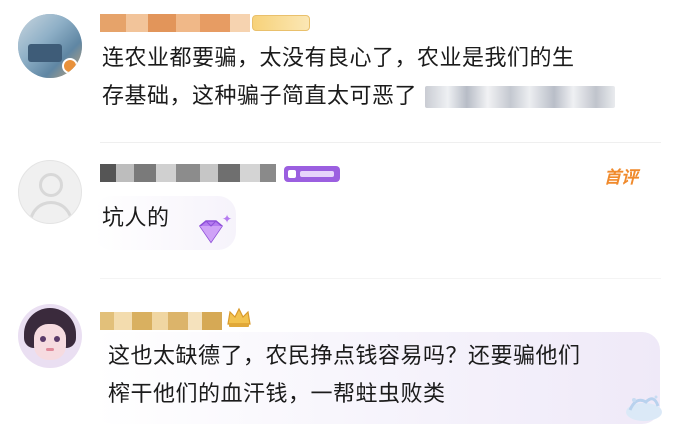 Image resolution: width=679 pixels, height=444 pixels. Describe the element at coordinates (227, 219) in the screenshot. I see `sparkle-icon: ✦` at that location.